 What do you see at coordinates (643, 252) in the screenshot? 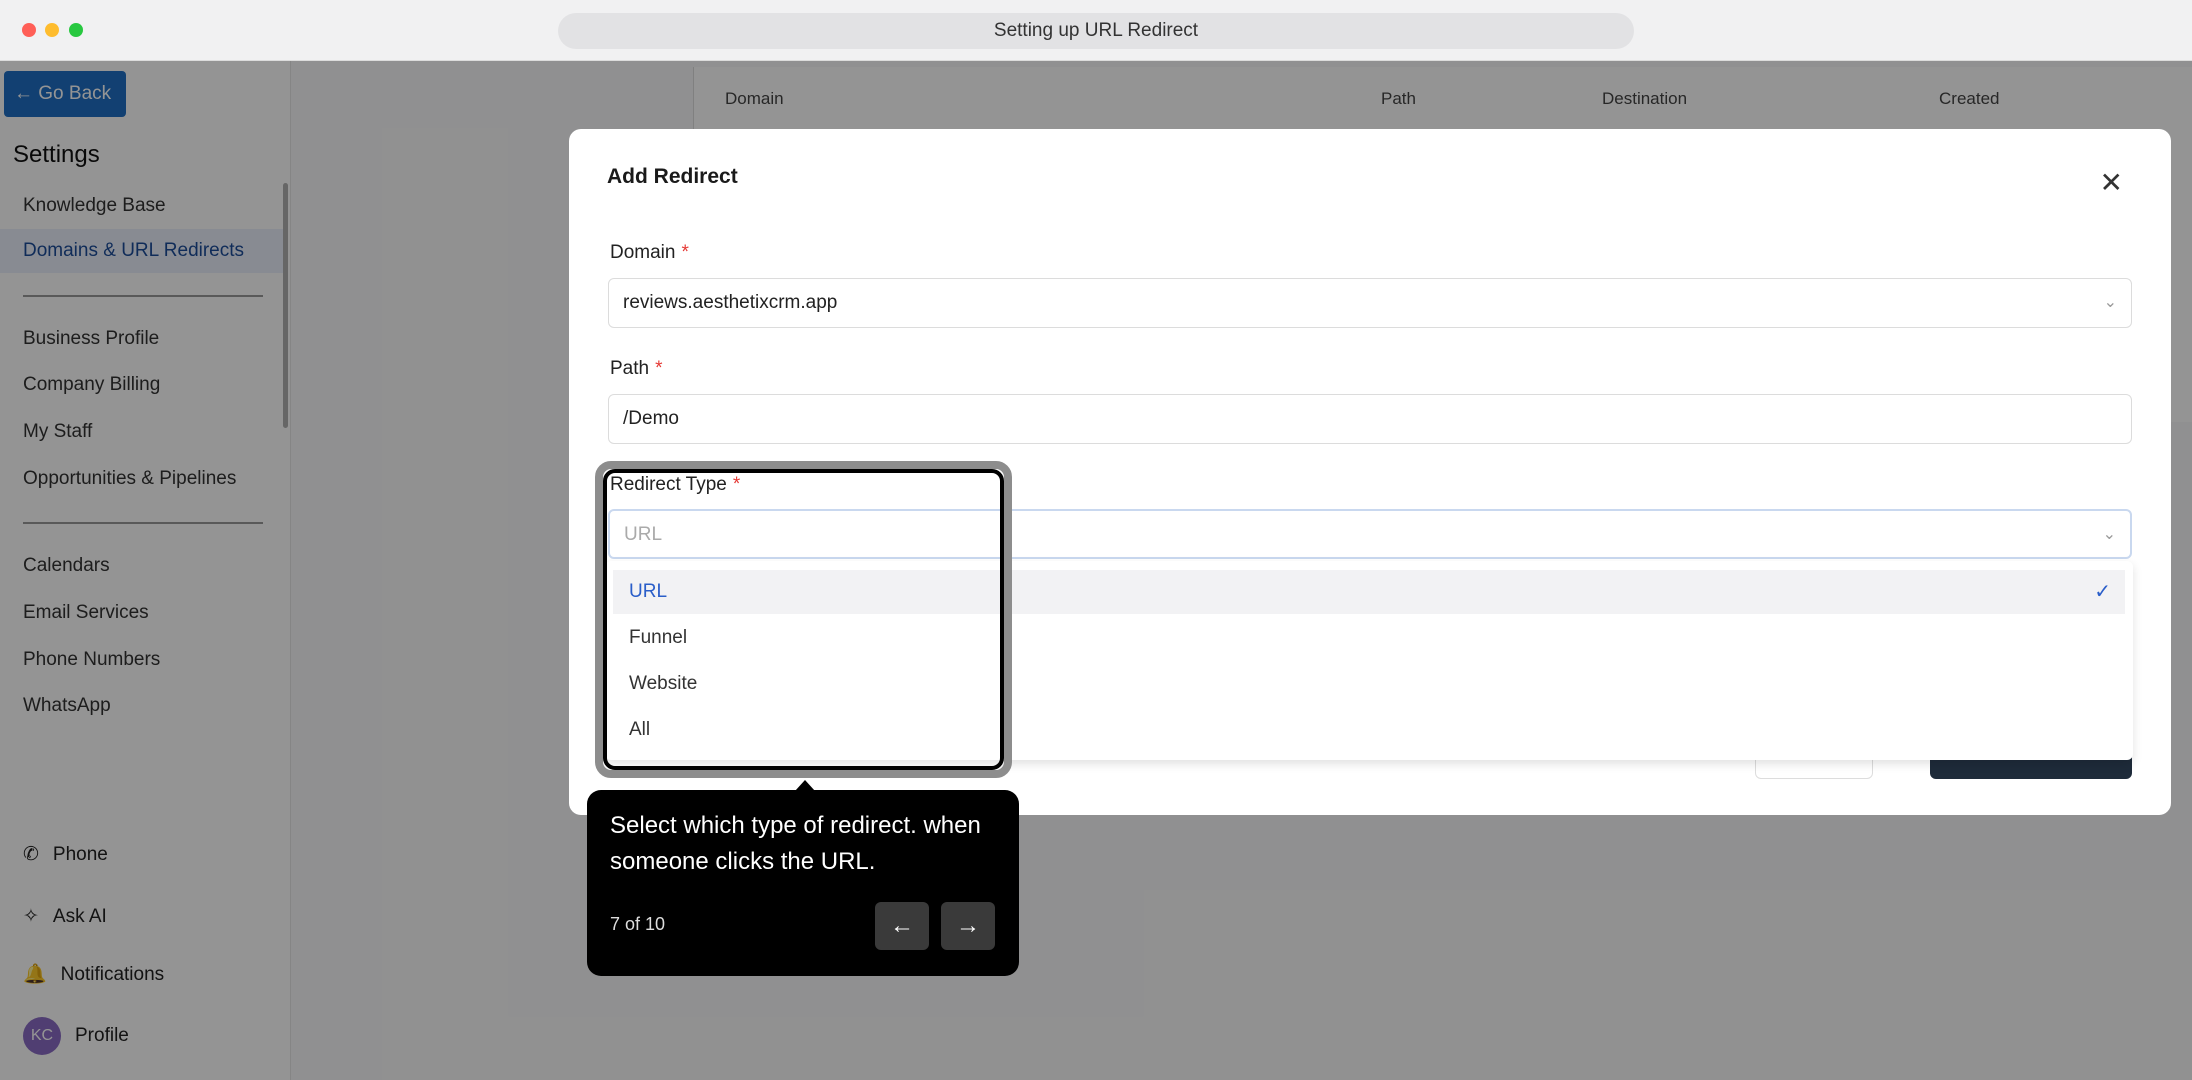
I see `domain-label-text: Domain` at bounding box center [643, 252].